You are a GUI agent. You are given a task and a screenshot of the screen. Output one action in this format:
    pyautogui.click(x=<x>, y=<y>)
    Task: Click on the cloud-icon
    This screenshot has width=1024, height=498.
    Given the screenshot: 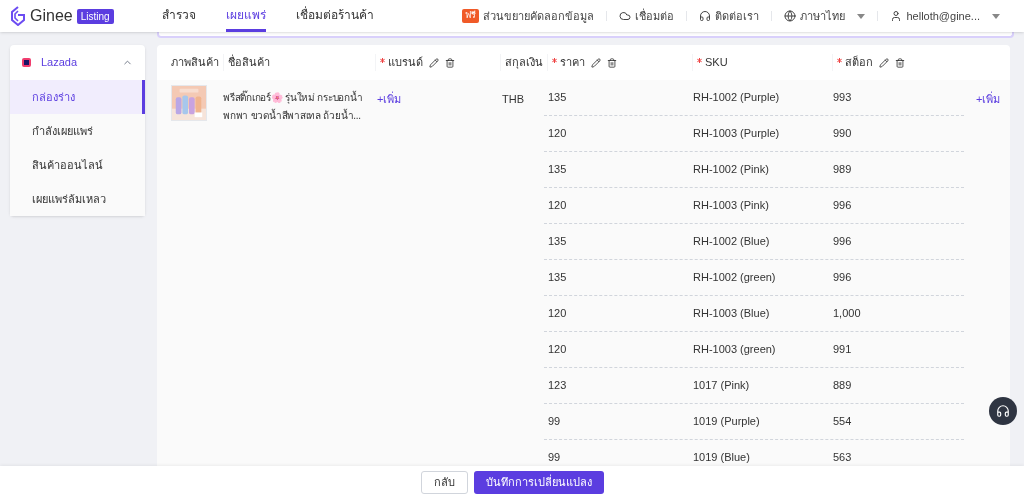 What is the action you would take?
    pyautogui.click(x=625, y=16)
    